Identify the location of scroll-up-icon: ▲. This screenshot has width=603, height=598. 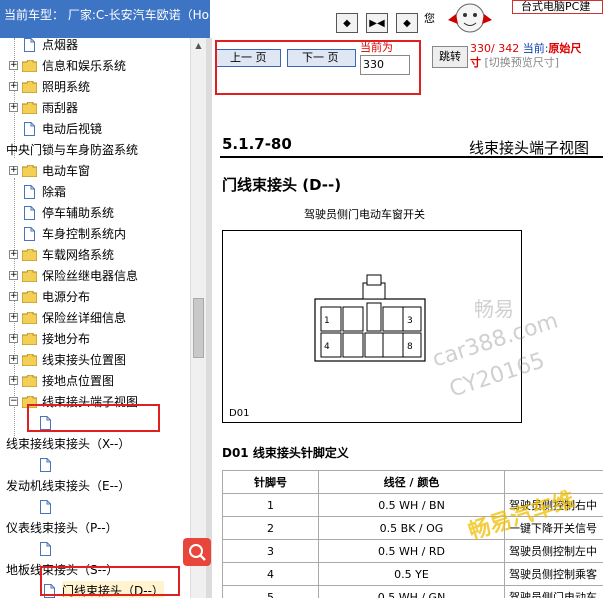
(198, 46).